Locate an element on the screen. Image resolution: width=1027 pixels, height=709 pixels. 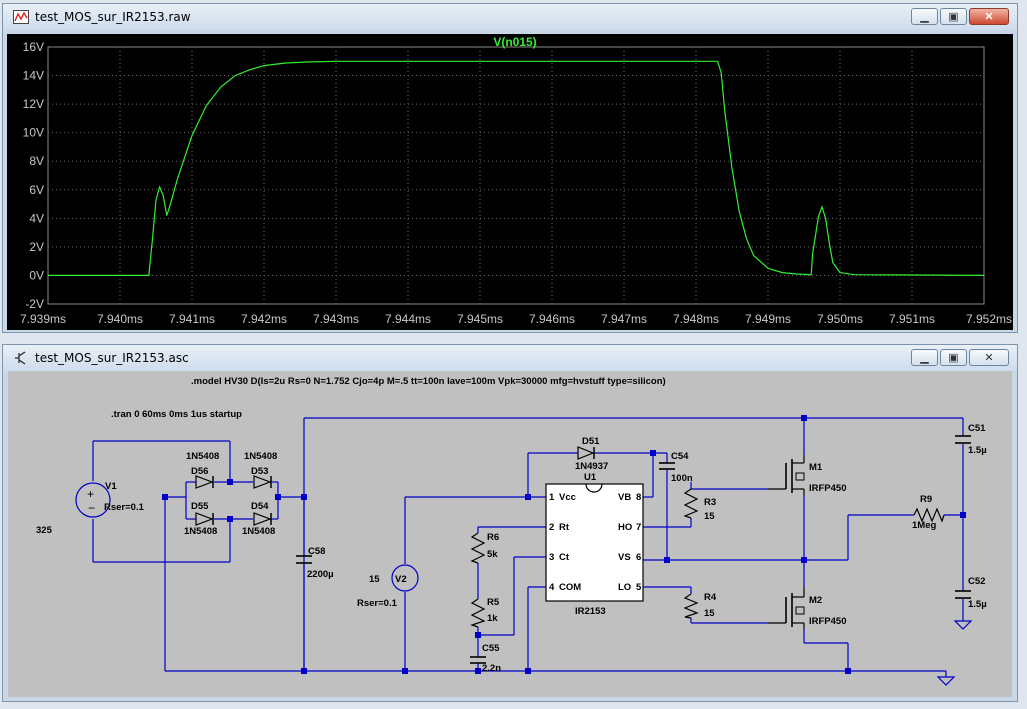
y-tick-label: 0V is located at coordinates (36, 275).